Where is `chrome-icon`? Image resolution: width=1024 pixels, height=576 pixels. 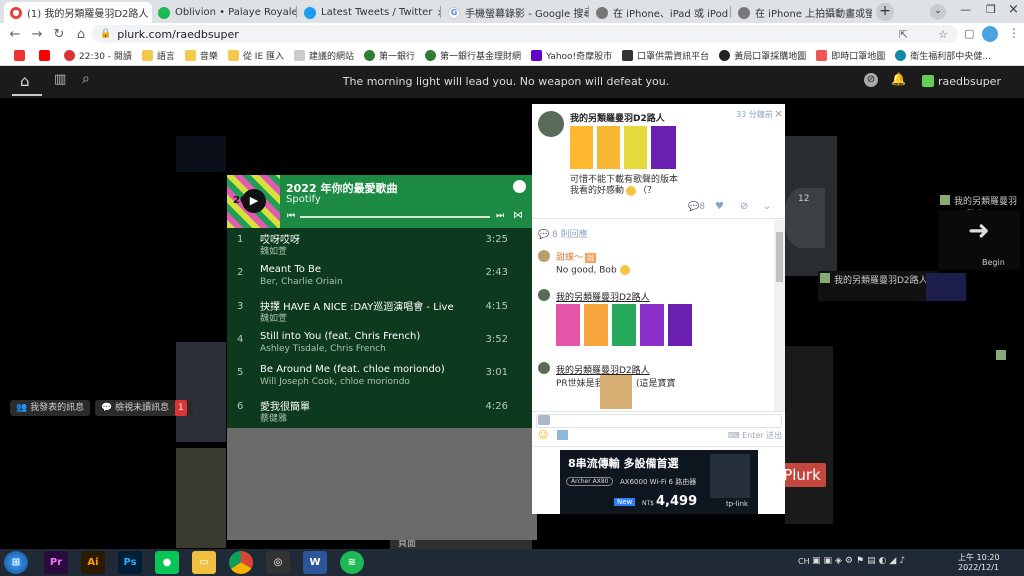
chrome-icon is located at coordinates (241, 562).